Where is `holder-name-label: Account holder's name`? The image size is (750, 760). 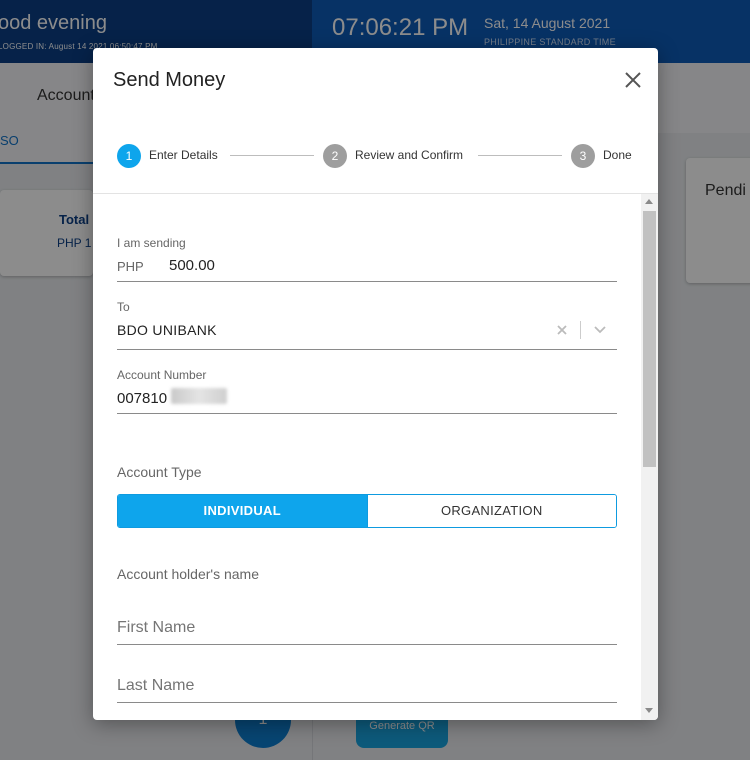 holder-name-label: Account holder's name is located at coordinates (188, 574).